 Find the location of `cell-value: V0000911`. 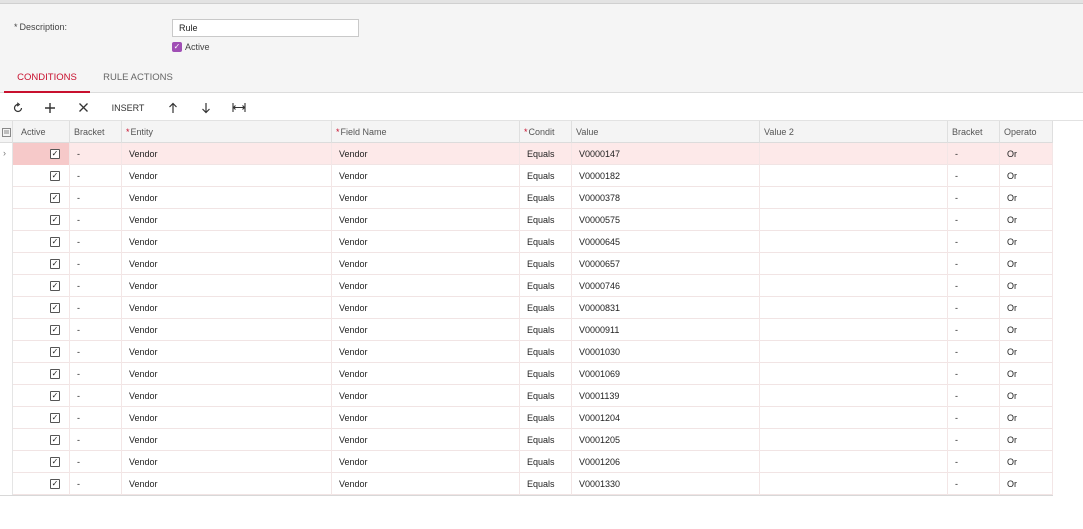

cell-value: V0000911 is located at coordinates (666, 330).